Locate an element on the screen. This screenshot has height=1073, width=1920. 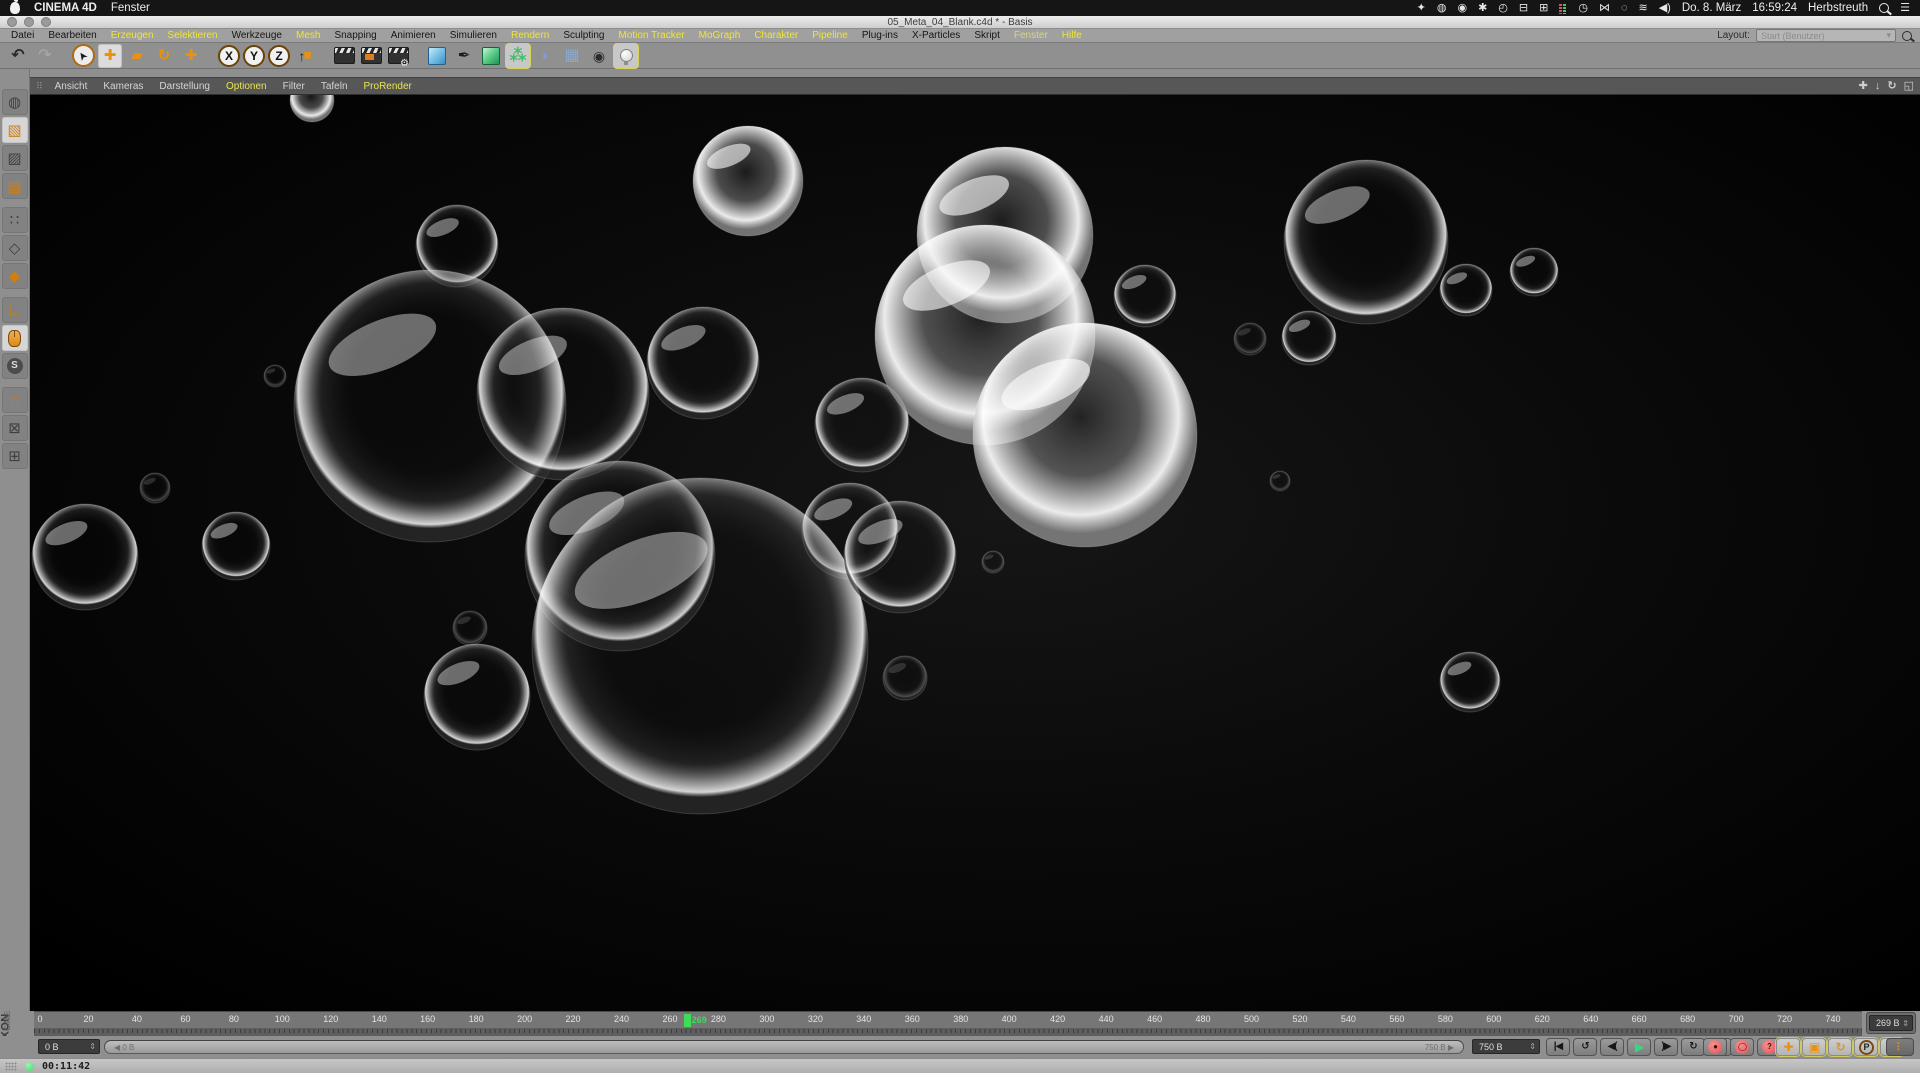
make-editable-button: ◍ is located at coordinates (14, 102).